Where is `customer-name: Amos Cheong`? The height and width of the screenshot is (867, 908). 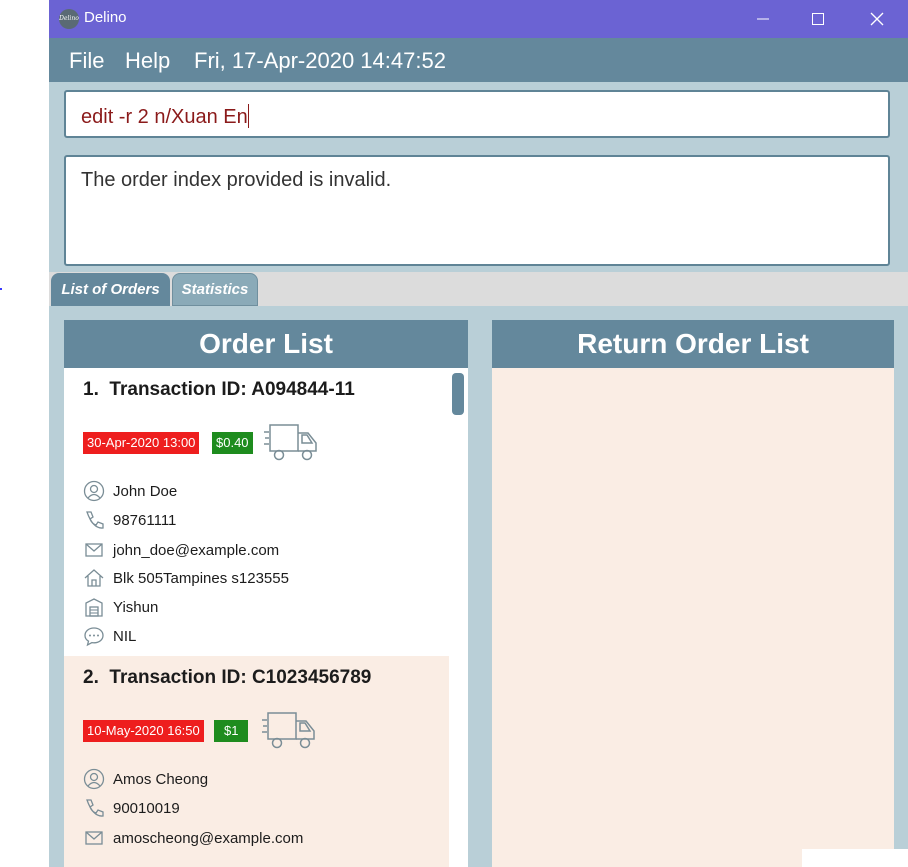
customer-name: Amos Cheong is located at coordinates (161, 779).